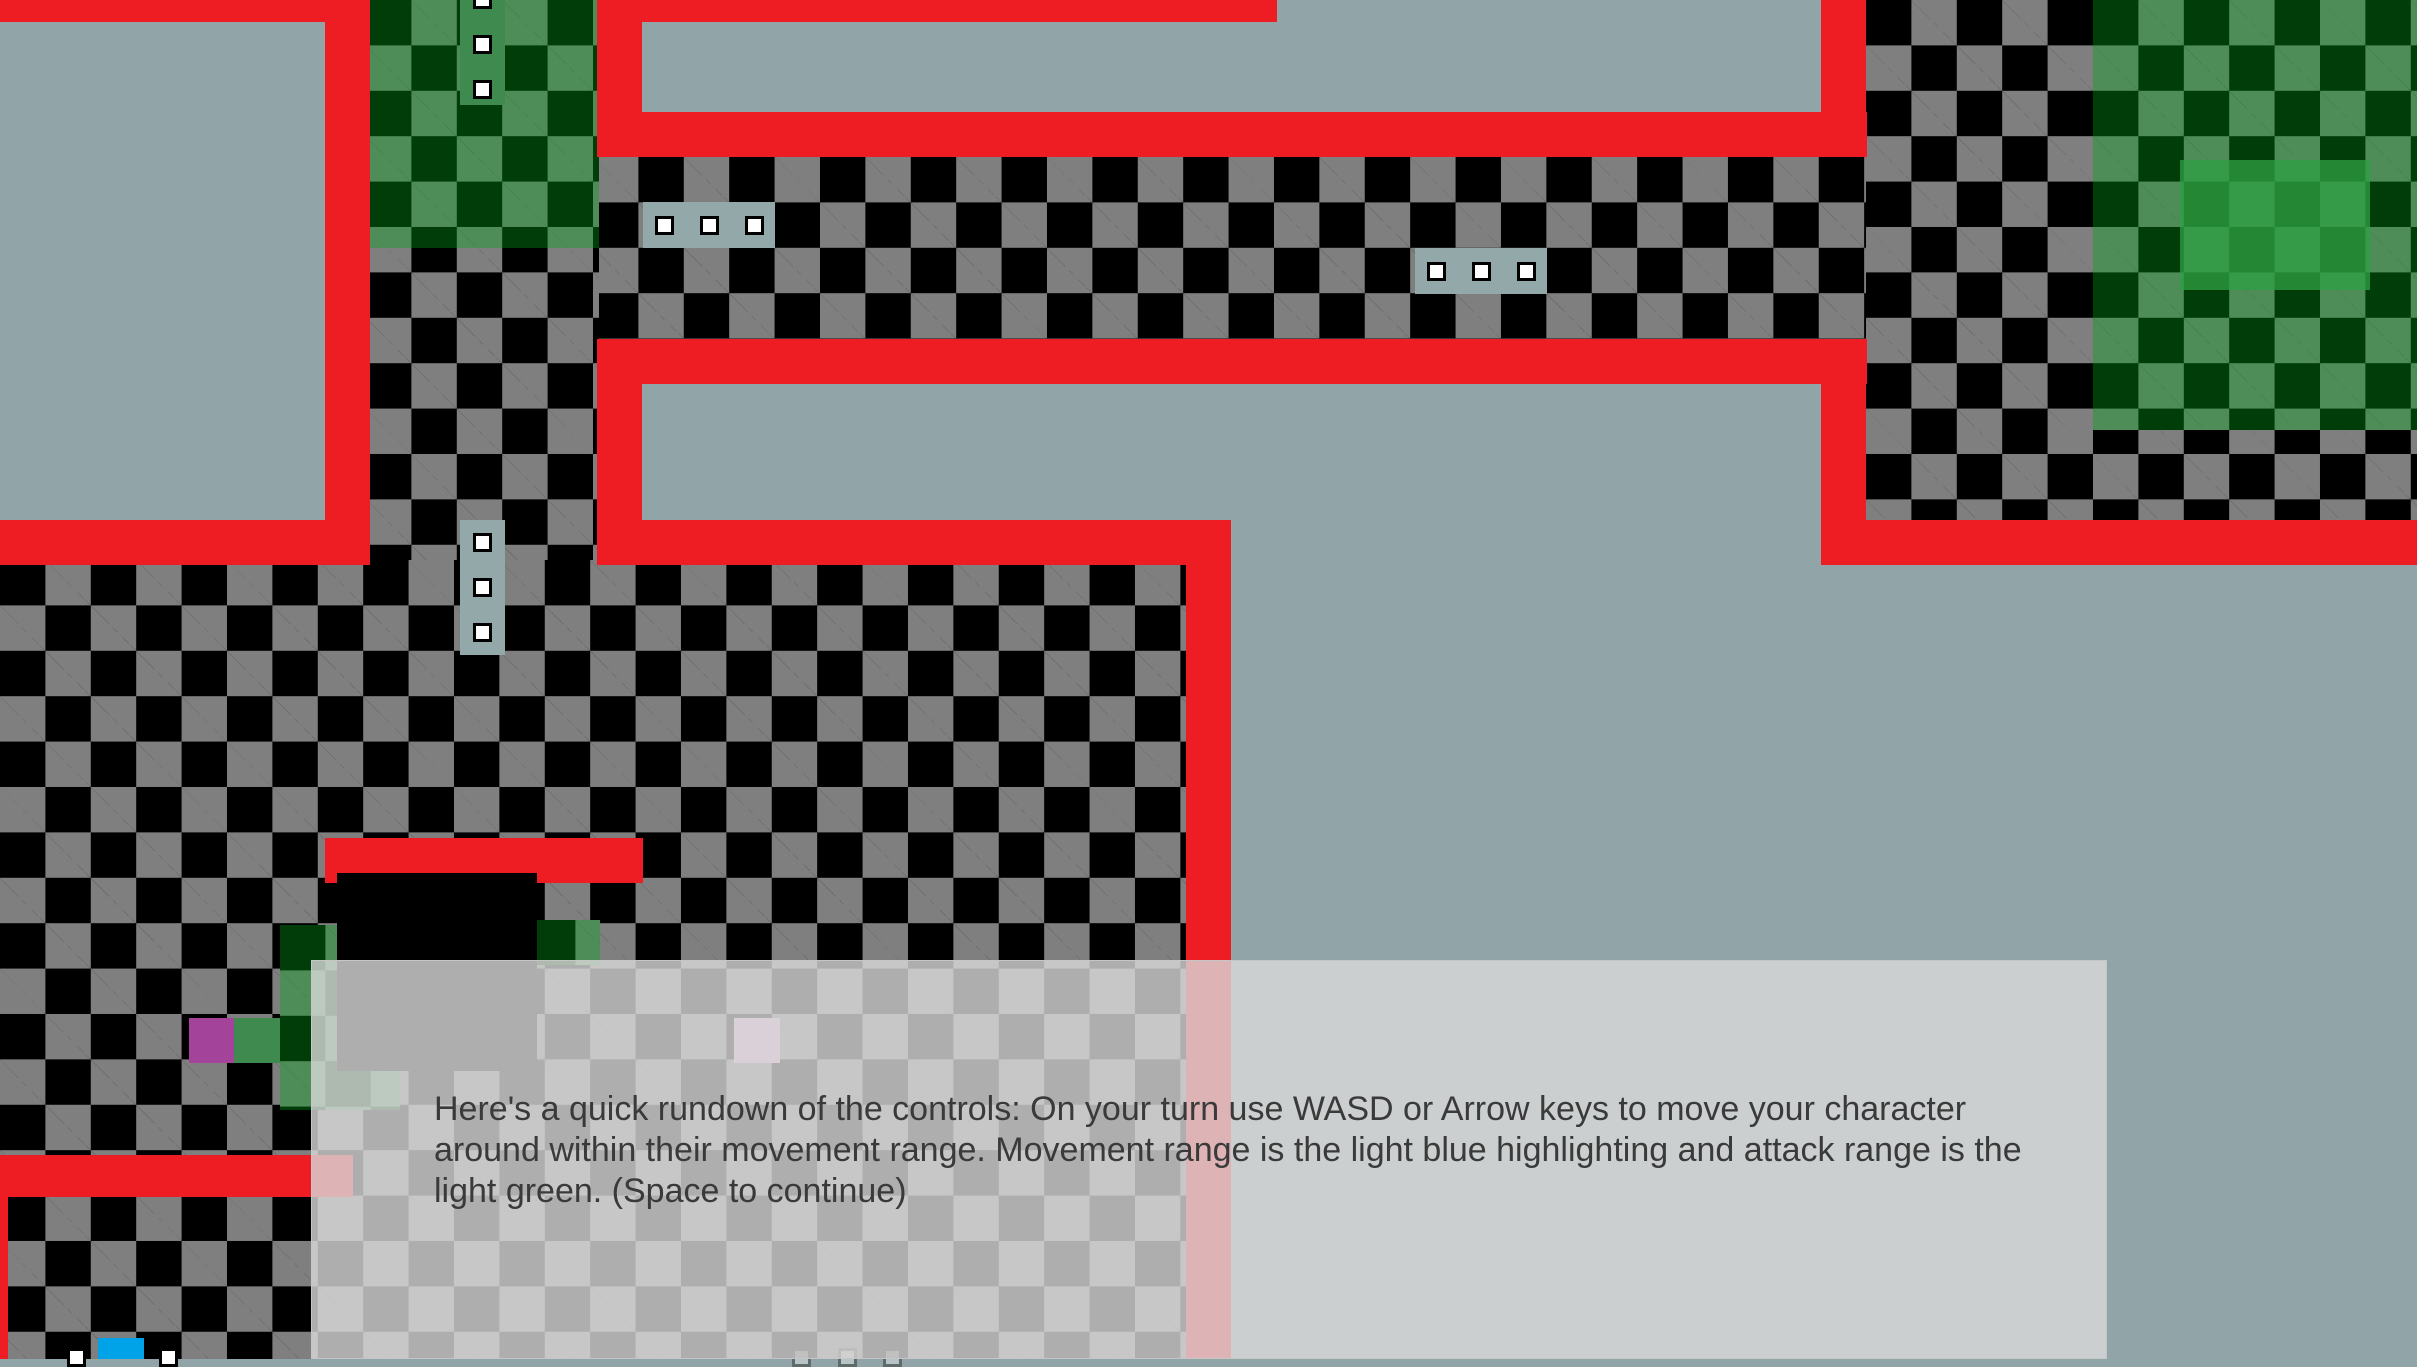 The image size is (2417, 1367). Describe the element at coordinates (565, 942) in the screenshot. I see `attack-range-small` at that location.